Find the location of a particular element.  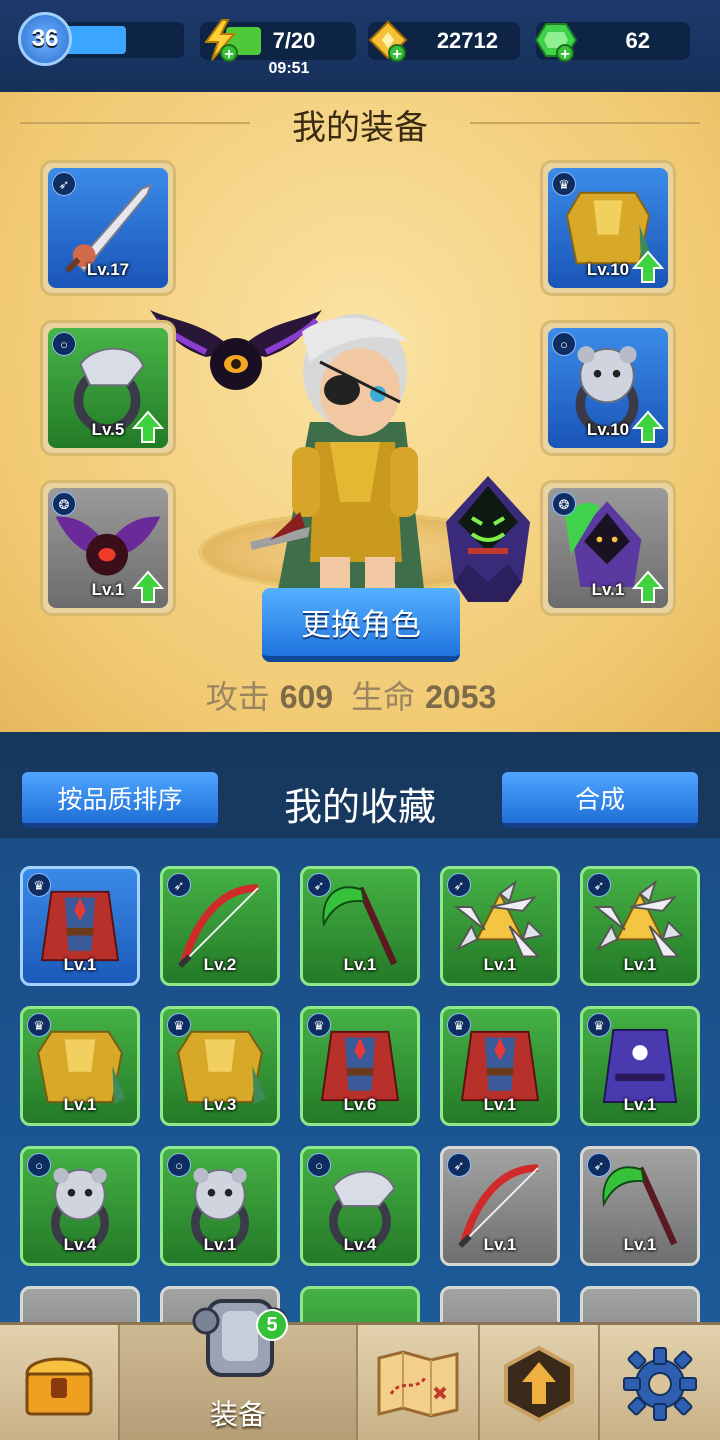

collection-item-bear-ring: ○ Lv.4 is located at coordinates (80, 1206).